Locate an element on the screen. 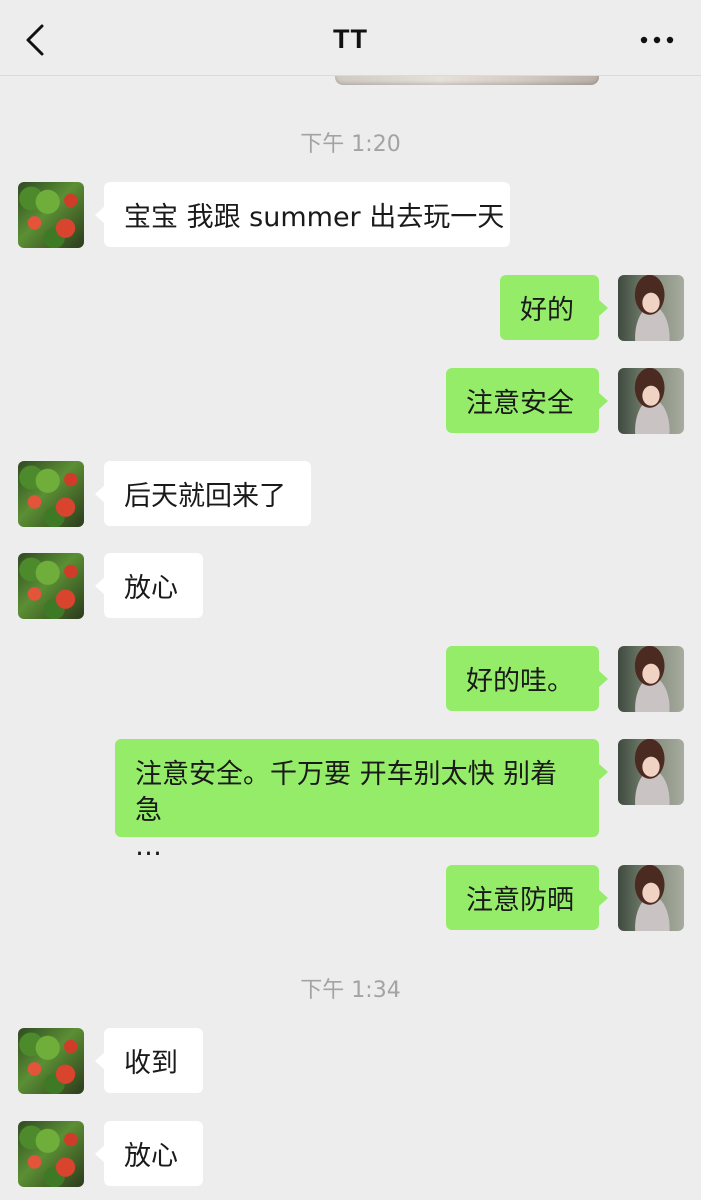 Image resolution: width=701 pixels, height=1200 pixels. sent-message: 注意安全 is located at coordinates (527, 400).